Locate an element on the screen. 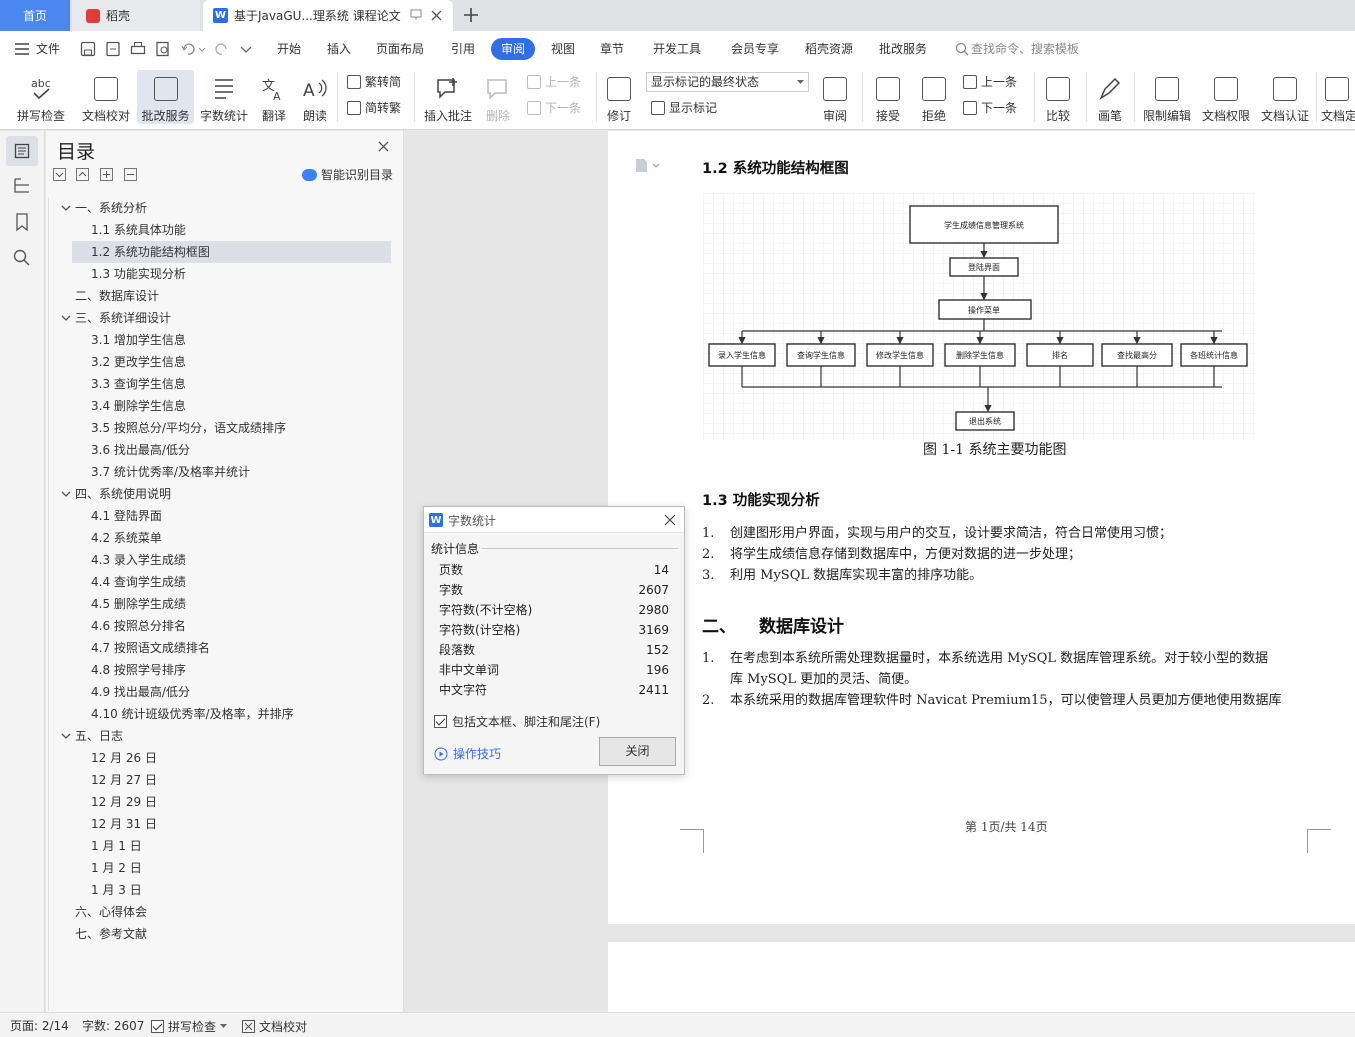 The width and height of the screenshot is (1355, 1037). add-heading-icon is located at coordinates (106, 174).